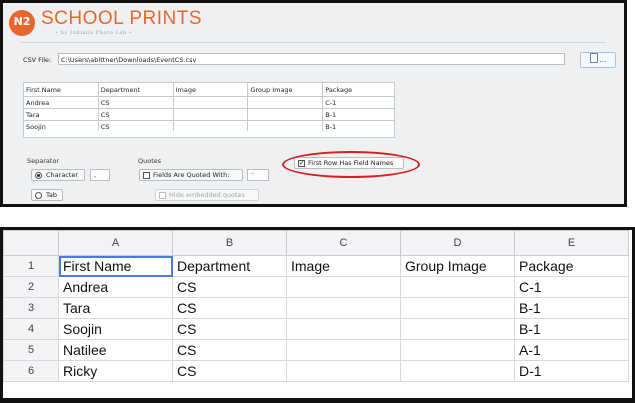  I want to click on sheet-cell: Department, so click(229, 266).